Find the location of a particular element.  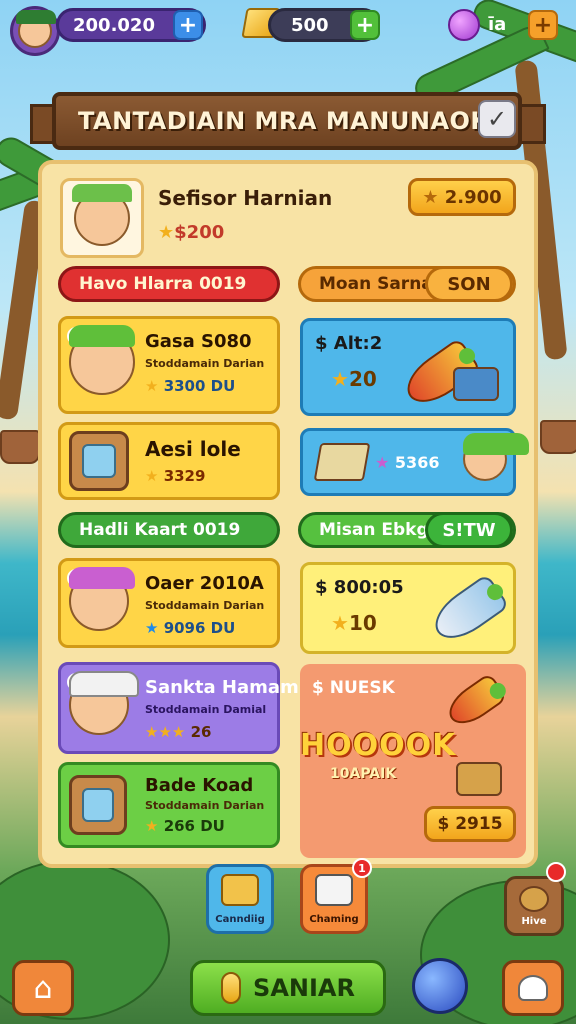

coin-icon is located at coordinates (231, 988).